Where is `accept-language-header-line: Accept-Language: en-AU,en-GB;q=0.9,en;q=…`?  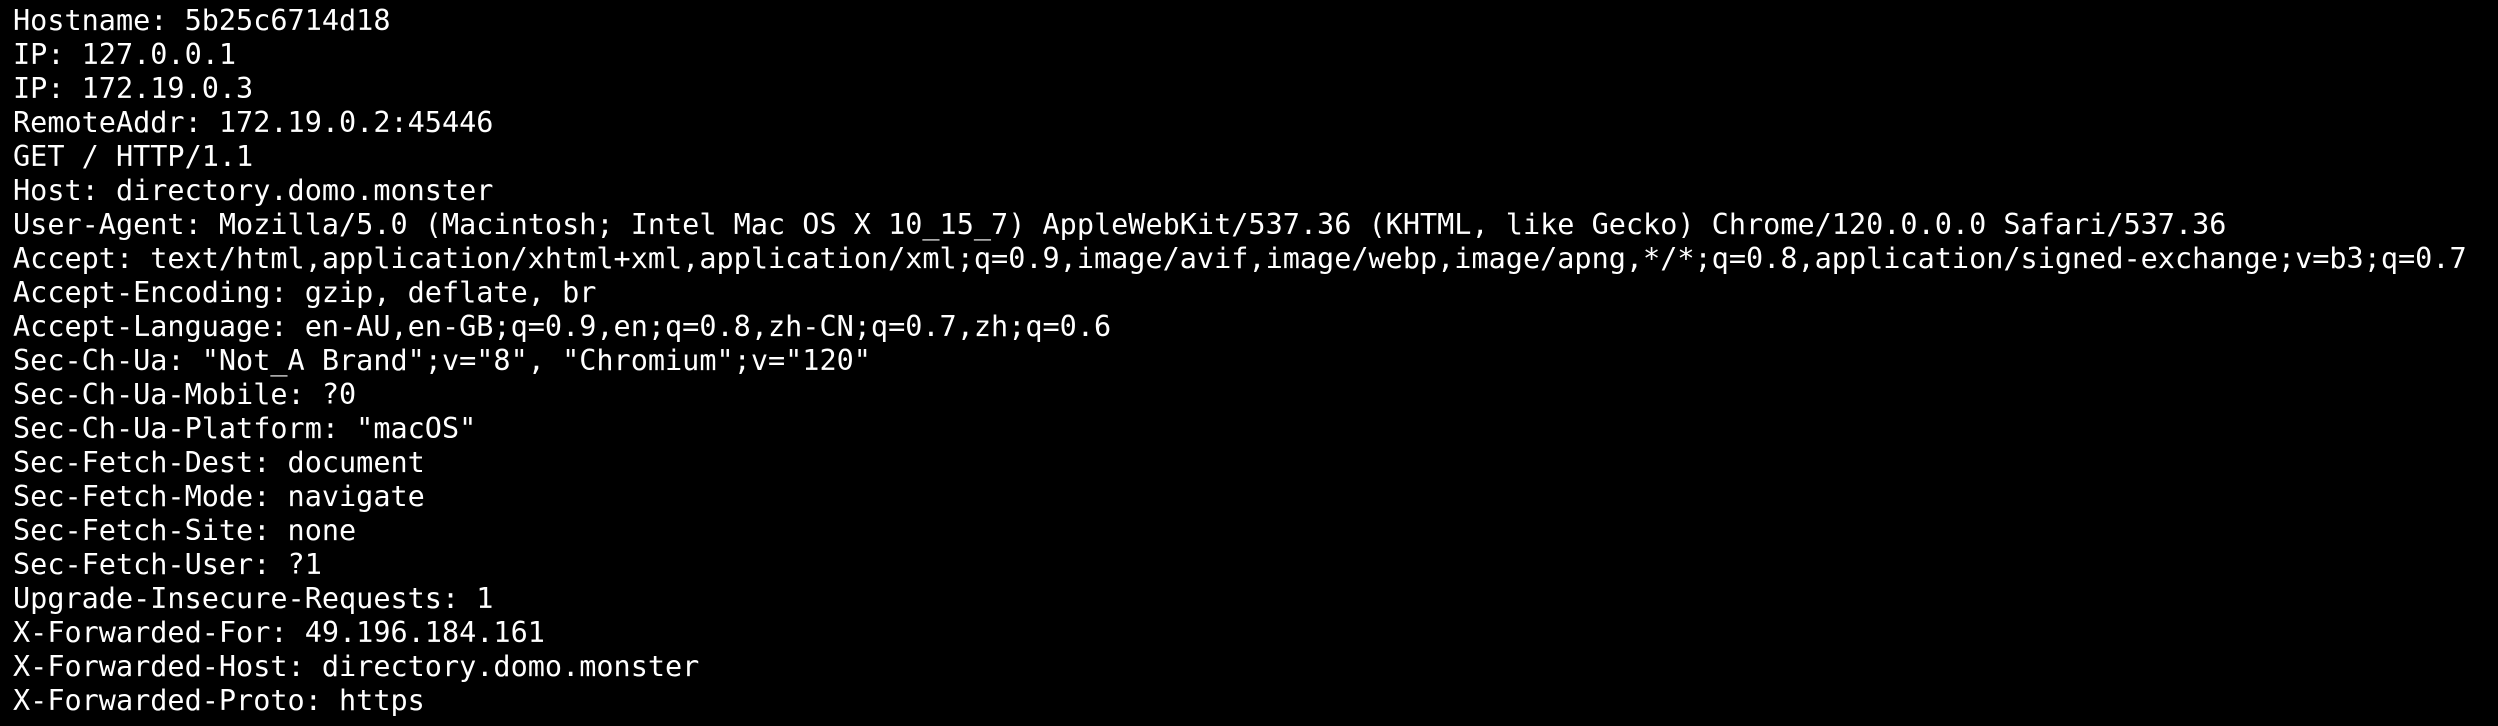 accept-language-header-line: Accept-Language: en-AU,en-GB;q=0.9,en;q=… is located at coordinates (562, 326).